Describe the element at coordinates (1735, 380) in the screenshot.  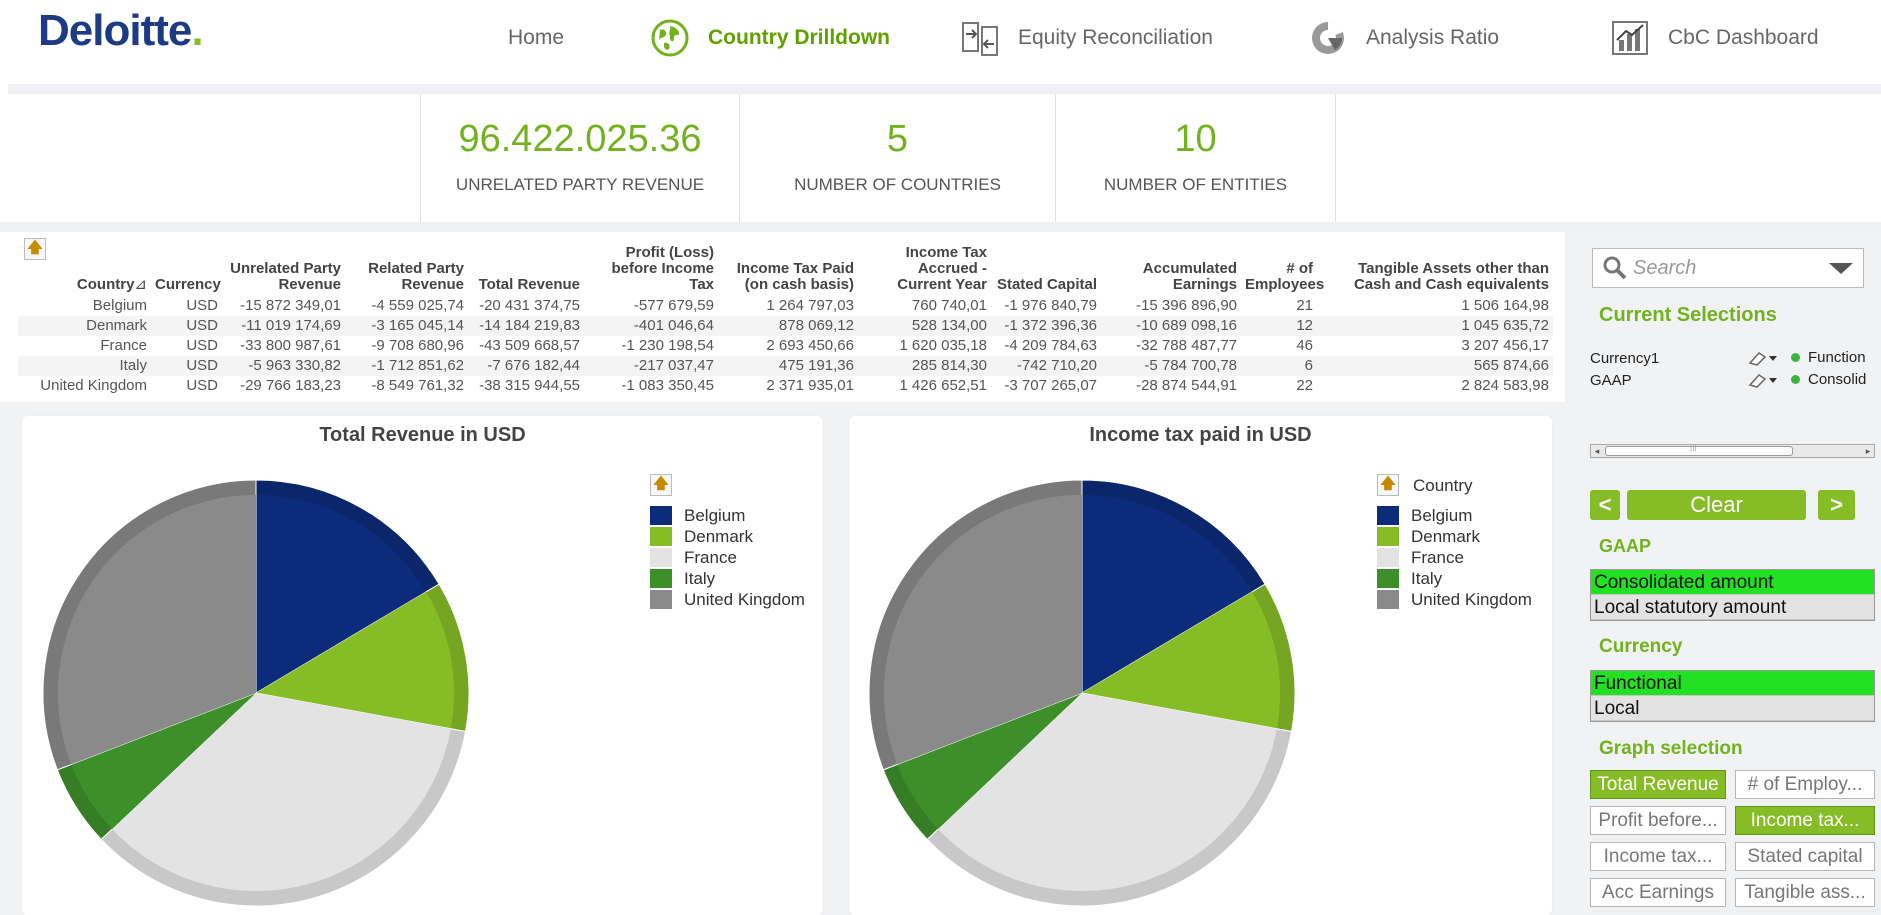
I see `current-selection-row: GAAP Consolid` at that location.